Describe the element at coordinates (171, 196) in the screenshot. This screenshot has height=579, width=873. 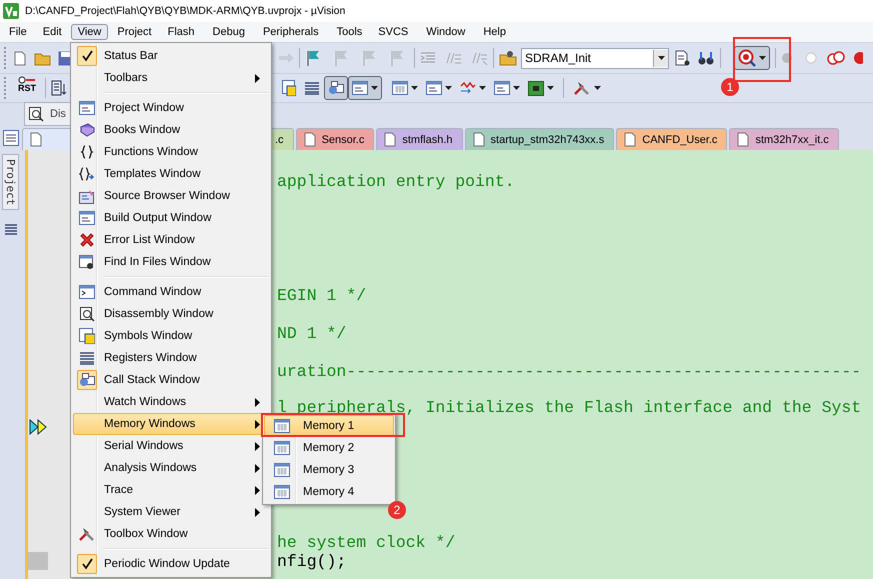
I see `menu-item: Source Browser Window` at that location.